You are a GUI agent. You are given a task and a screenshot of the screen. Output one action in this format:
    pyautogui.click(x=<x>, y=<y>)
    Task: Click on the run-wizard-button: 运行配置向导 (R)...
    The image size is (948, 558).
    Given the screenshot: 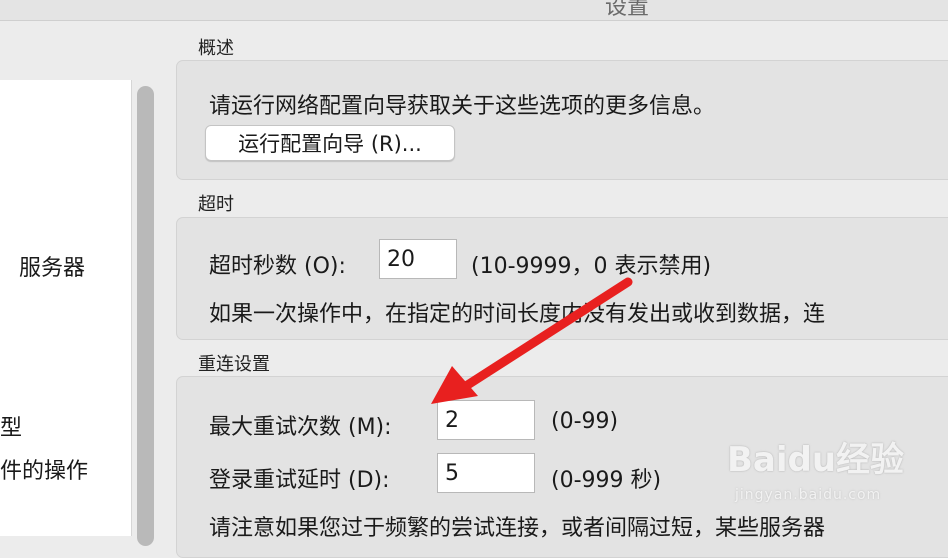 What is the action you would take?
    pyautogui.click(x=330, y=143)
    